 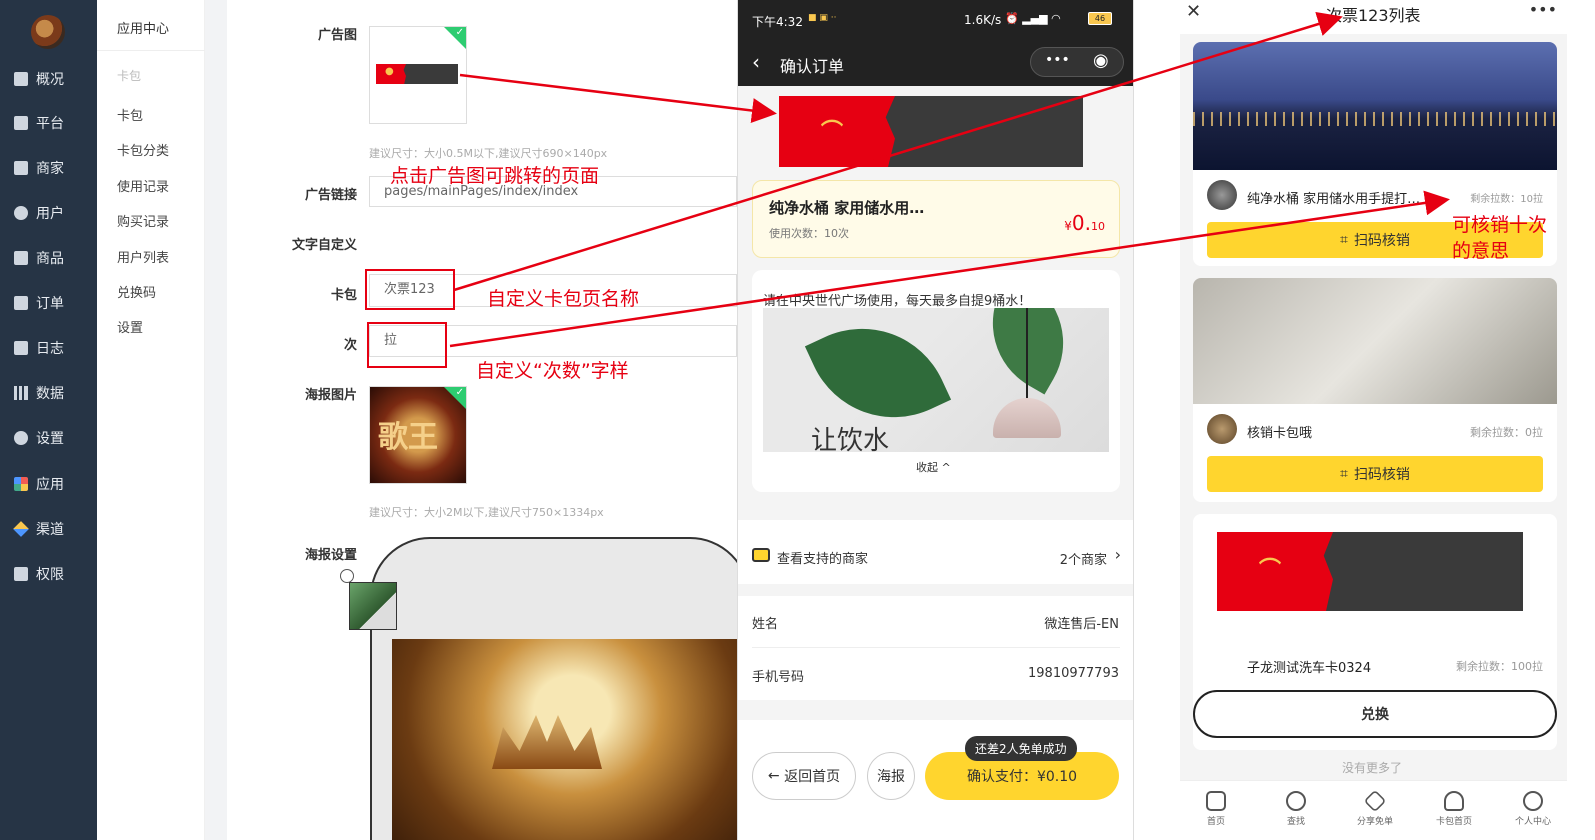 What do you see at coordinates (1500, 225) in the screenshot?
I see `annotation-ten-times: 可核销十次` at bounding box center [1500, 225].